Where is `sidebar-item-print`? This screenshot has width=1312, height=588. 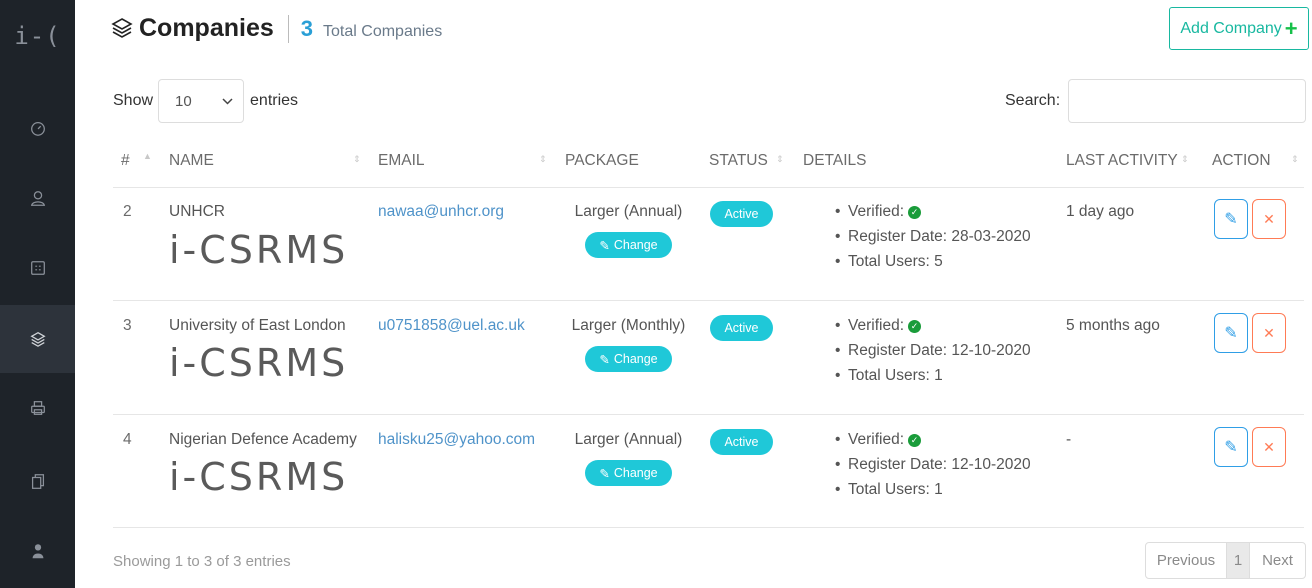 sidebar-item-print is located at coordinates (37, 408).